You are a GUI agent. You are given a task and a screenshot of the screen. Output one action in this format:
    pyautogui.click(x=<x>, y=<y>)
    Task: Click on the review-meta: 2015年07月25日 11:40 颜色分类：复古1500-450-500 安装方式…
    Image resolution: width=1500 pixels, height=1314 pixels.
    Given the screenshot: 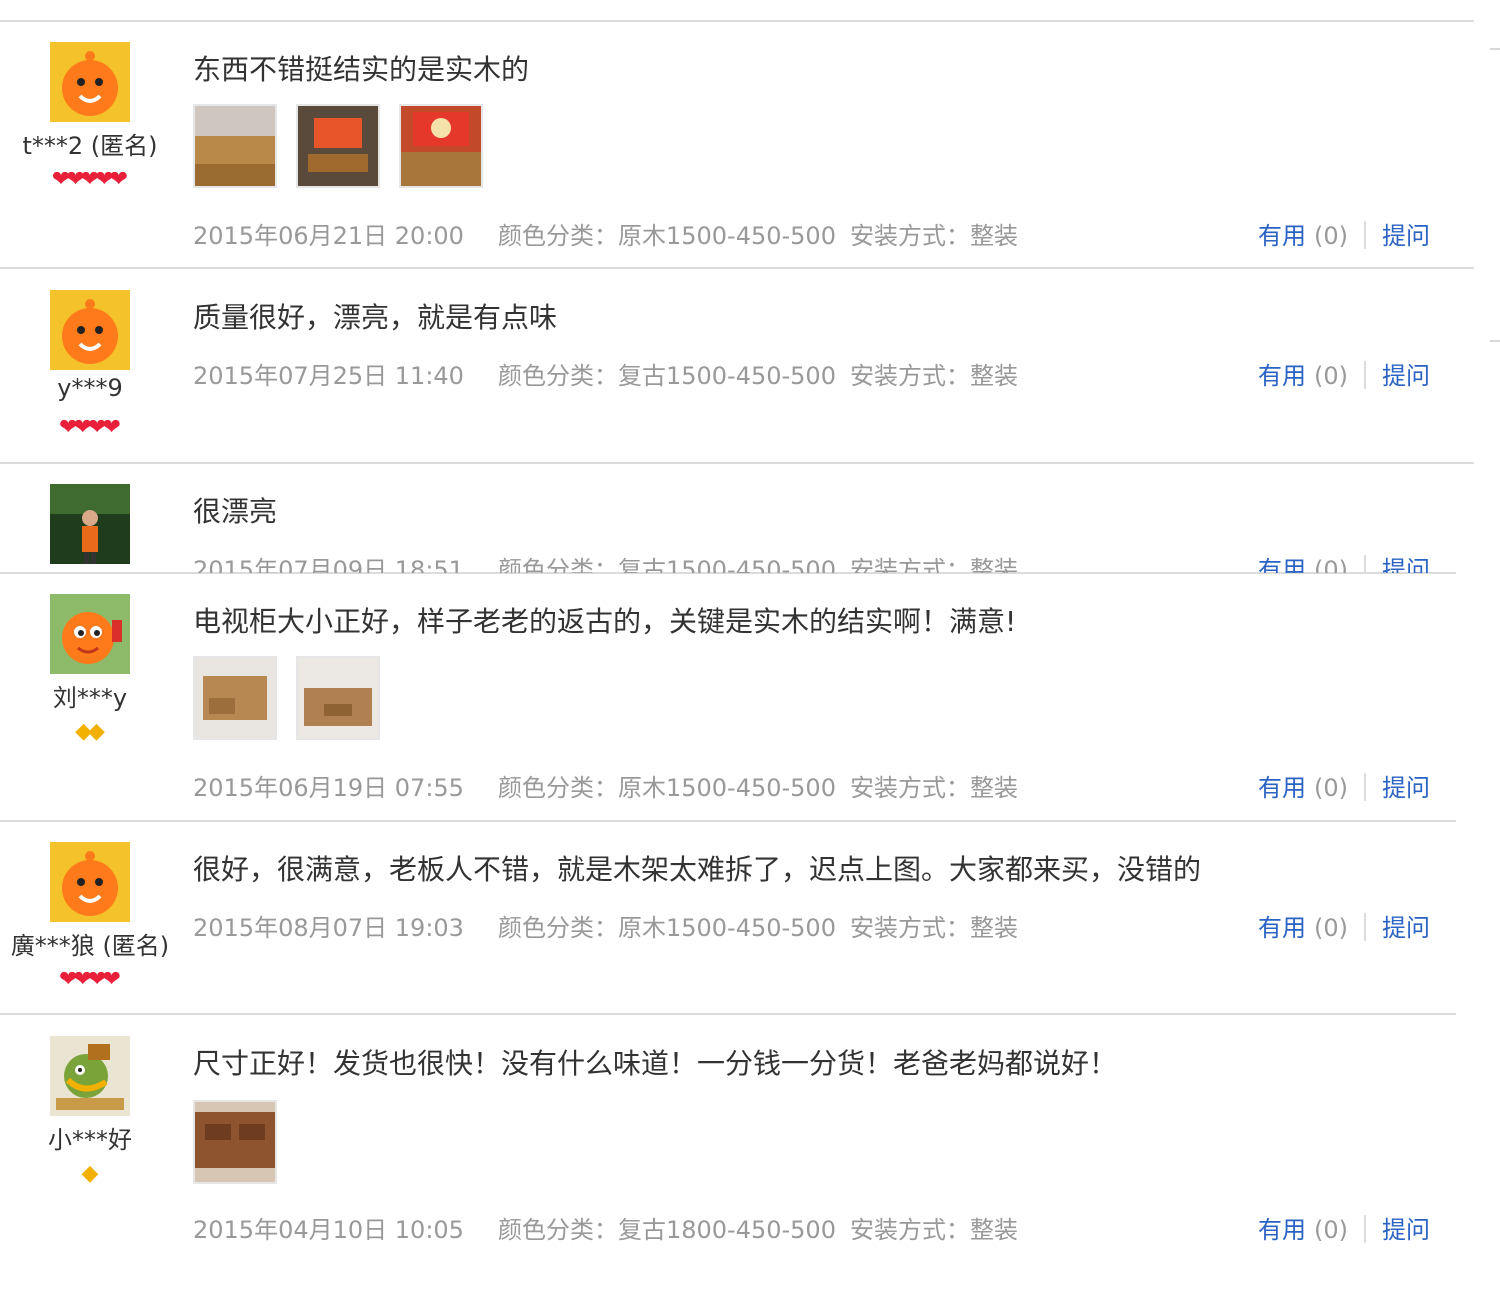 What is the action you would take?
    pyautogui.click(x=612, y=373)
    